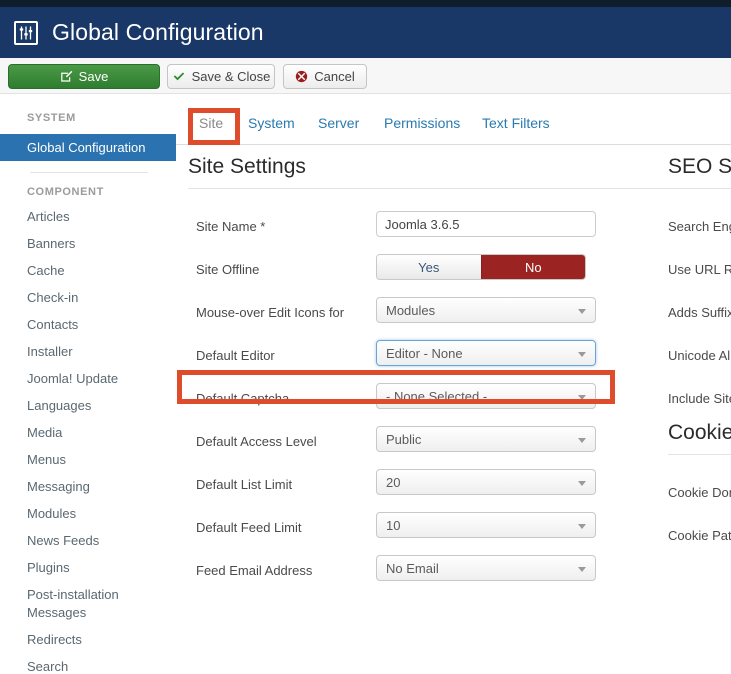 The height and width of the screenshot is (674, 731). I want to click on use-url-rewriting-label: Use URL Rewriting, so click(699, 269).